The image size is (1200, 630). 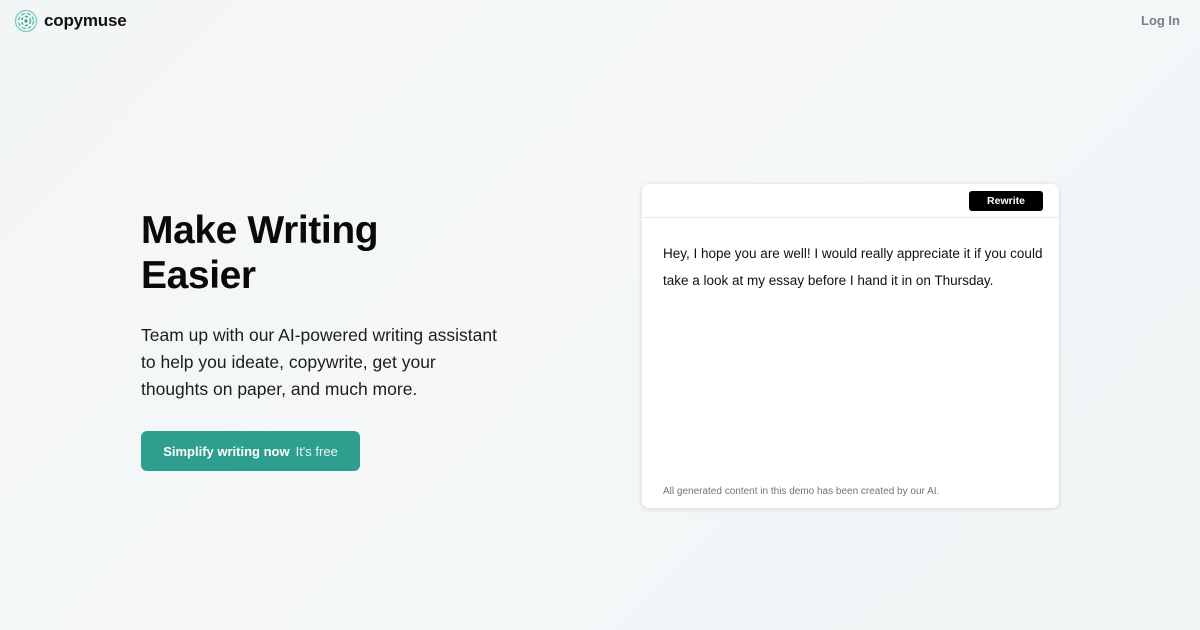 I want to click on demo-card-toolbar: Rewrite, so click(x=850, y=201).